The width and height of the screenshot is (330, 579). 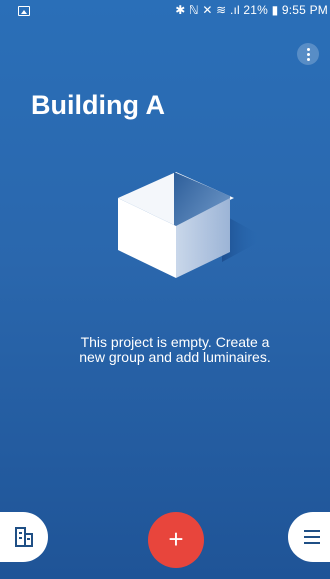 I want to click on buildings-button, so click(x=24, y=537).